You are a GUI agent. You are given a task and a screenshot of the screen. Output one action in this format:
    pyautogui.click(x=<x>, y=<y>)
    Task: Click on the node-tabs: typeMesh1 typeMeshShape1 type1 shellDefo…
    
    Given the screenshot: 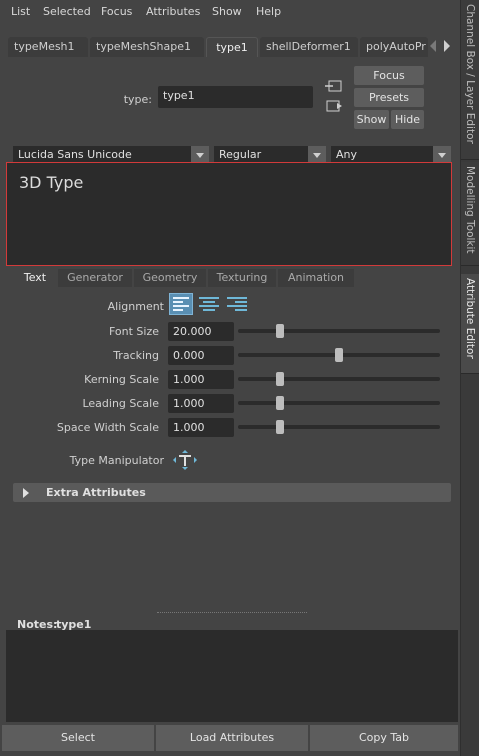 What is the action you would take?
    pyautogui.click(x=218, y=47)
    